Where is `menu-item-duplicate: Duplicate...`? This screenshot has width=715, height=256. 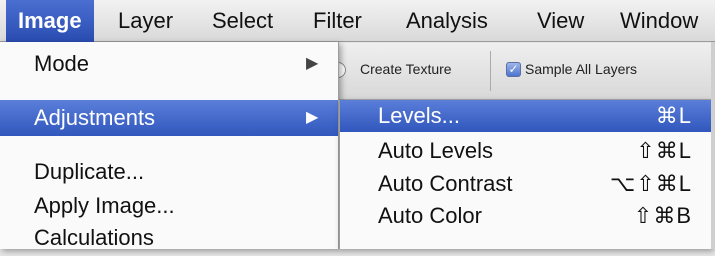
menu-item-duplicate: Duplicate... is located at coordinates (169, 172).